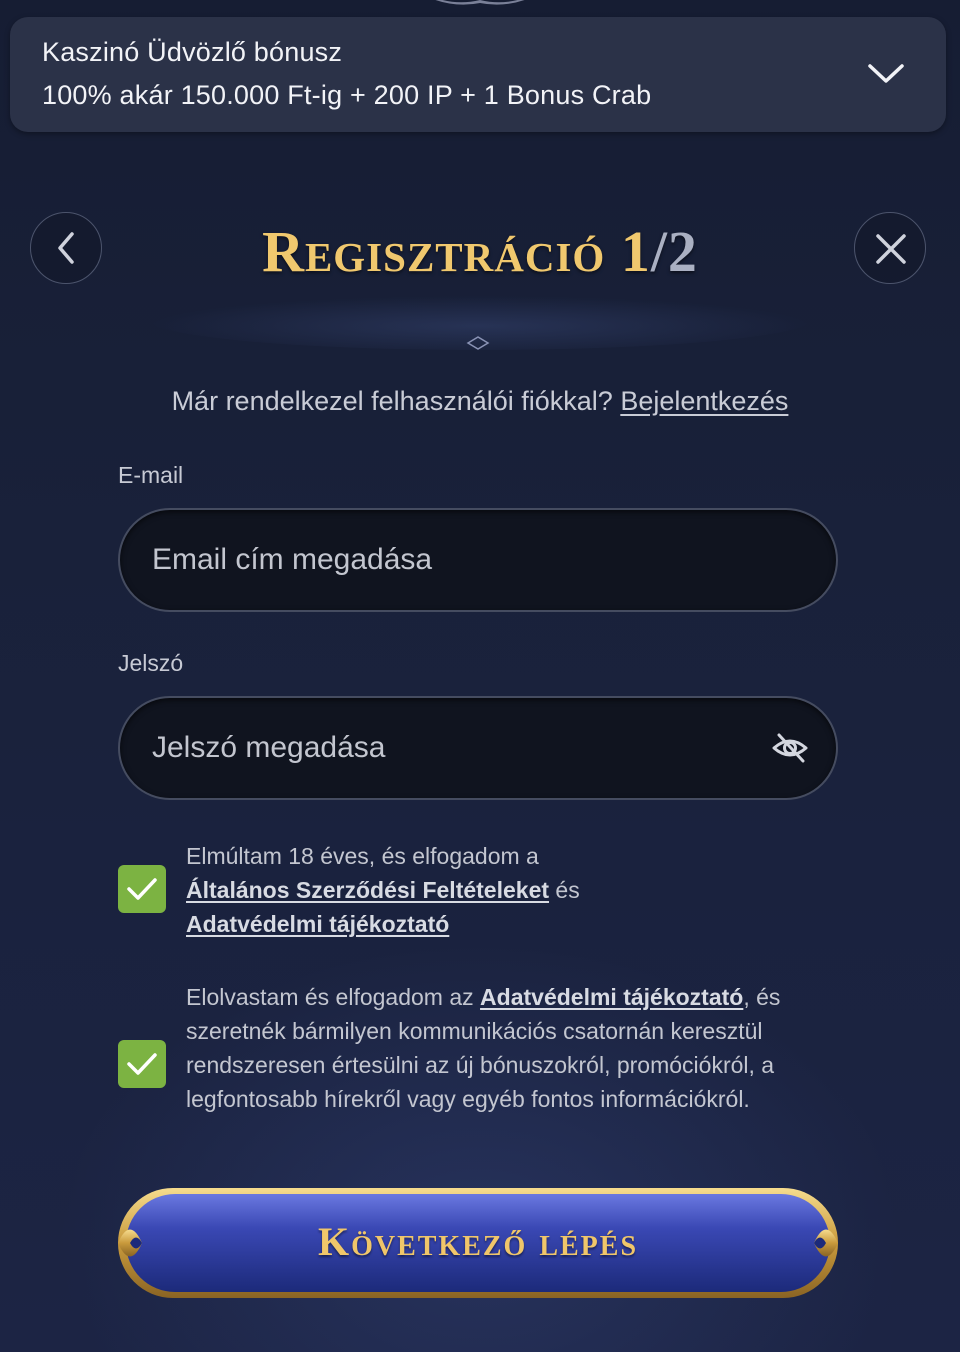 This screenshot has height=1352, width=960. I want to click on step-total: /2, so click(674, 251).